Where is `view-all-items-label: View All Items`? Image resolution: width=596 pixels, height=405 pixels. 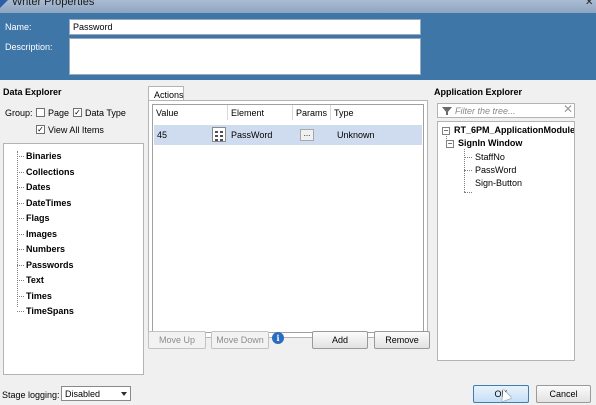
view-all-items-label: View All Items is located at coordinates (76, 130).